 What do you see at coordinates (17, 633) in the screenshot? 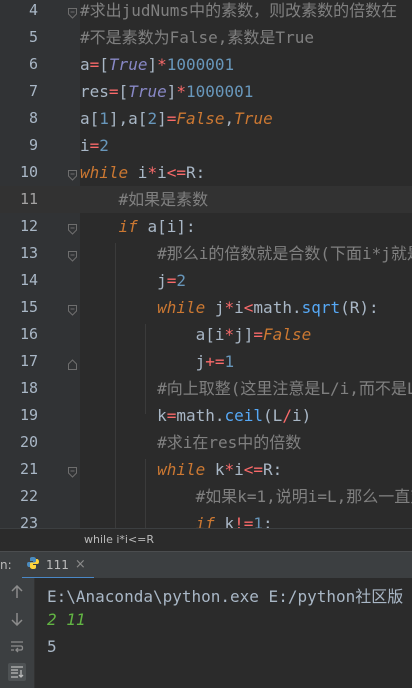
I see `console-toolbar` at bounding box center [17, 633].